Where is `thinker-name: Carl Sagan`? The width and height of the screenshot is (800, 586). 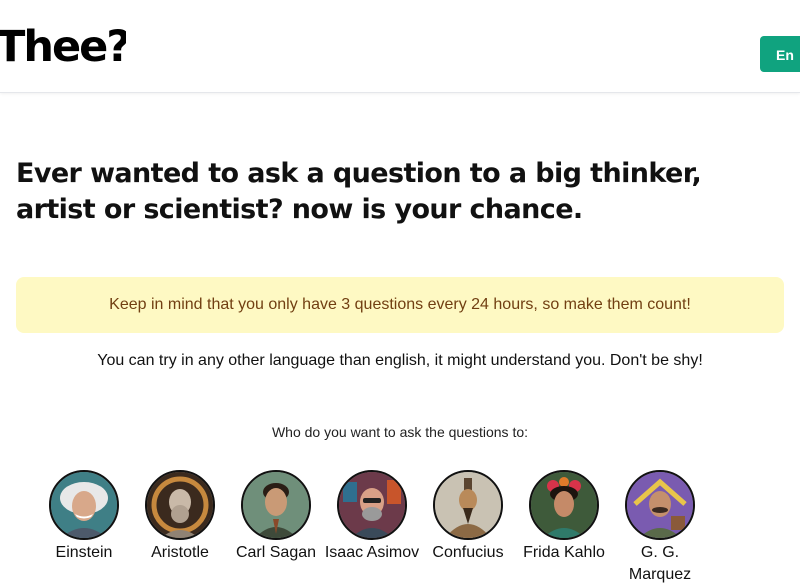
thinker-name: Carl Sagan is located at coordinates (276, 552).